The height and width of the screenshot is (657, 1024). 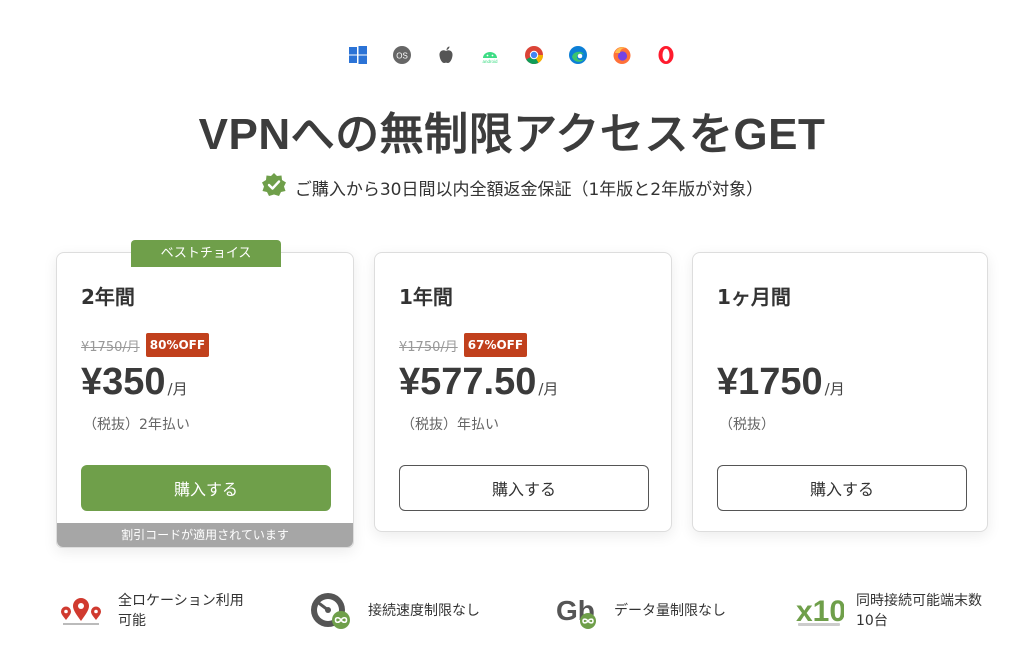 I want to click on firefox-icon, so click(x=622, y=55).